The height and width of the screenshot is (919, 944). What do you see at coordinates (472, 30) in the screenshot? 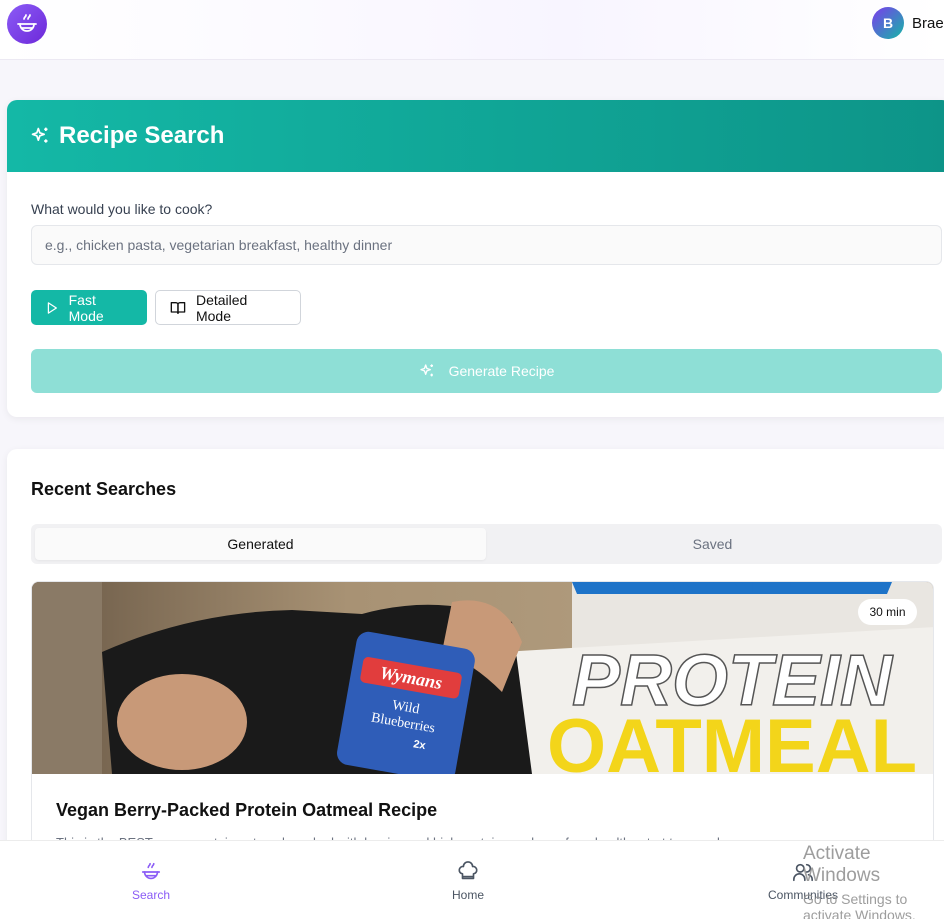
I see `top-bar: B Brael` at bounding box center [472, 30].